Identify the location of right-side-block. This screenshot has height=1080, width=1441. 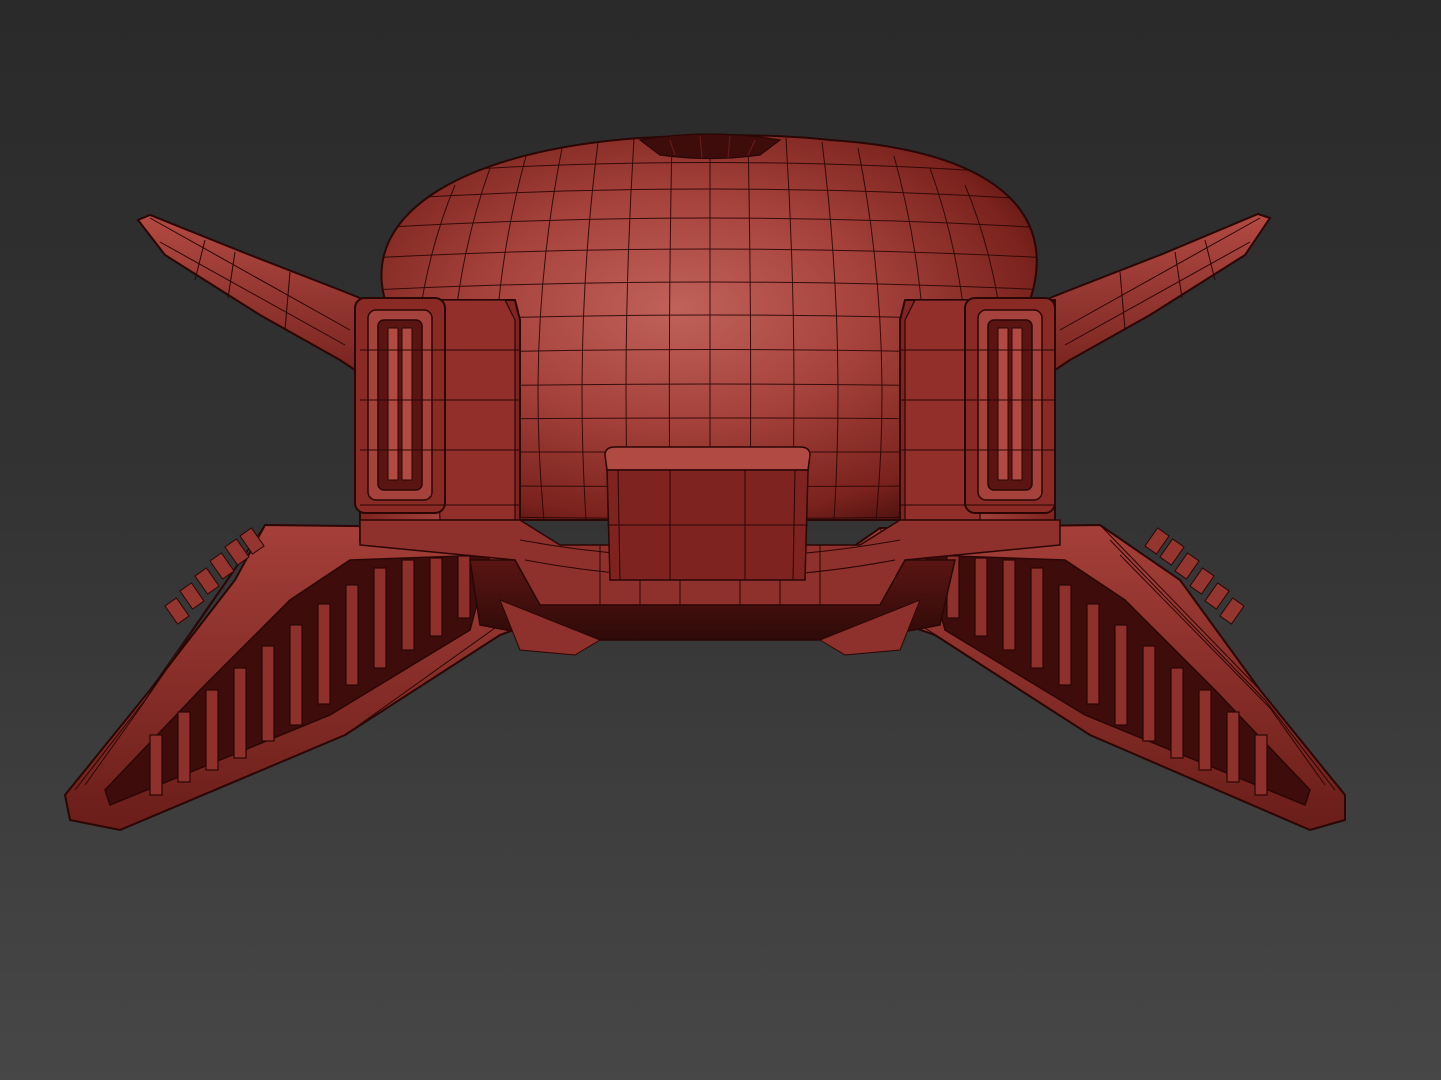
(977, 419).